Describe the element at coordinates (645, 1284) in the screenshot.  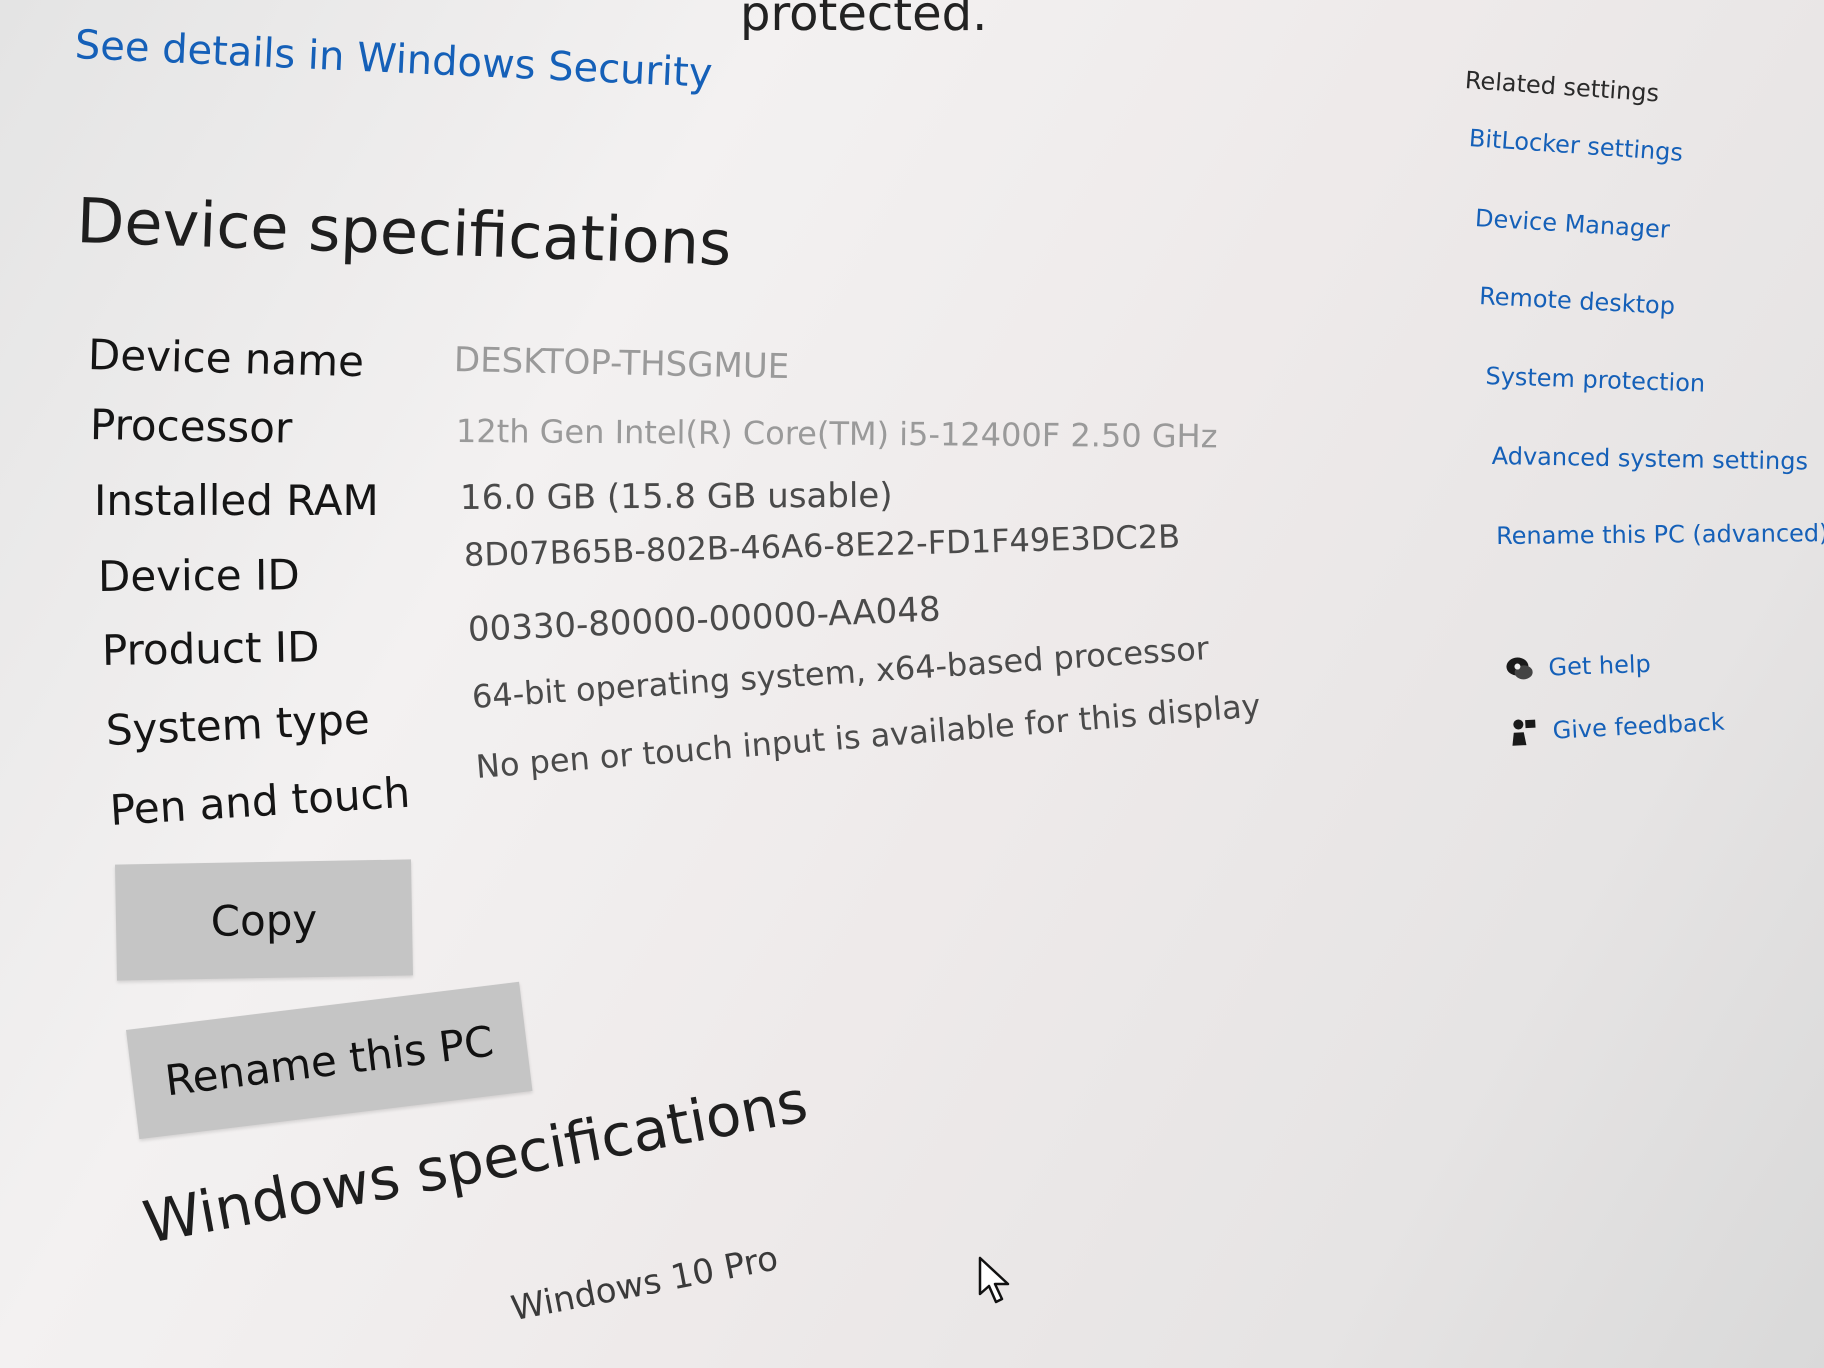
I see `windows-edition-value: Windows 10 Pro` at that location.